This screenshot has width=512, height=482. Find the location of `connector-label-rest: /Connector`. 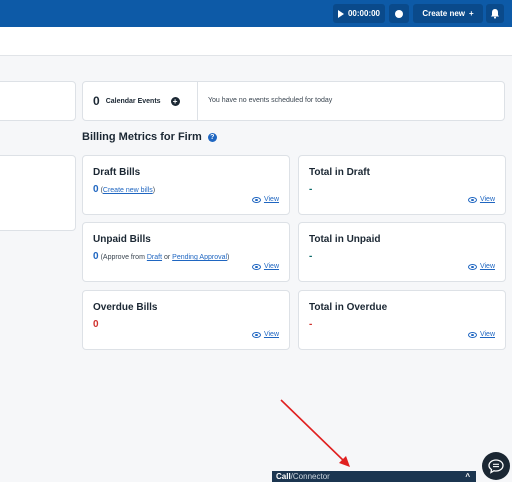

connector-label-rest: /Connector is located at coordinates (310, 476).